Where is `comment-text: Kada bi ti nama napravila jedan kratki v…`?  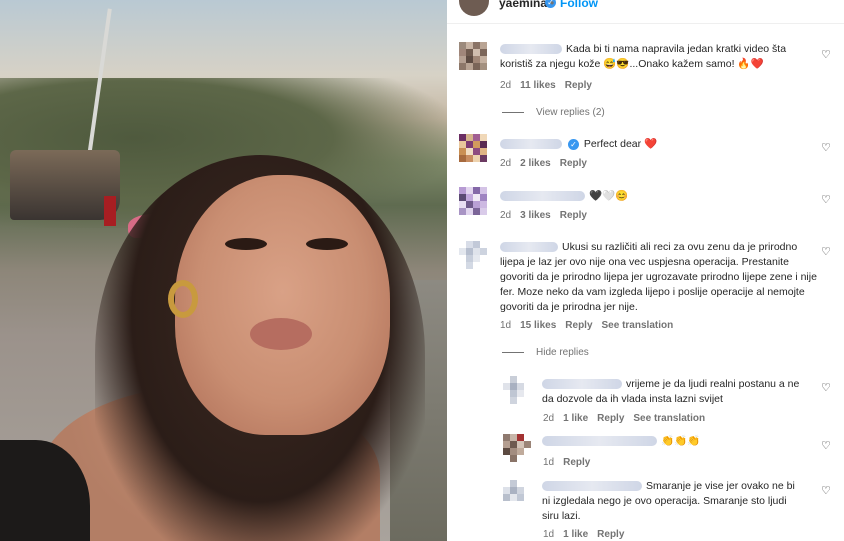 comment-text: Kada bi ti nama napravila jedan kratki v… is located at coordinates (660, 57).